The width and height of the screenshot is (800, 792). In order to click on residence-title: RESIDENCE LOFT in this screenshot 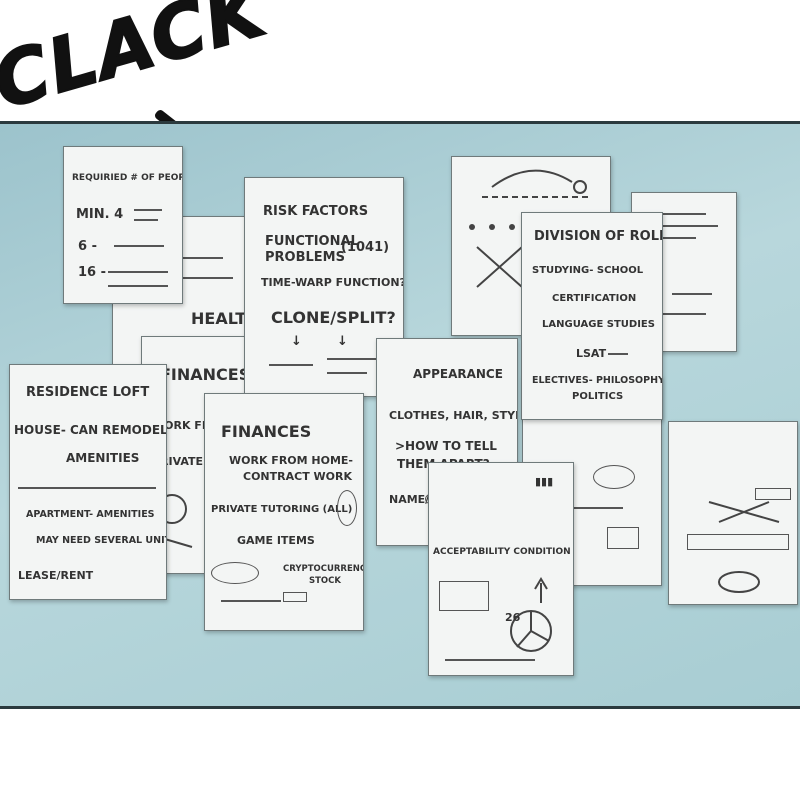, I will do `click(88, 392)`.